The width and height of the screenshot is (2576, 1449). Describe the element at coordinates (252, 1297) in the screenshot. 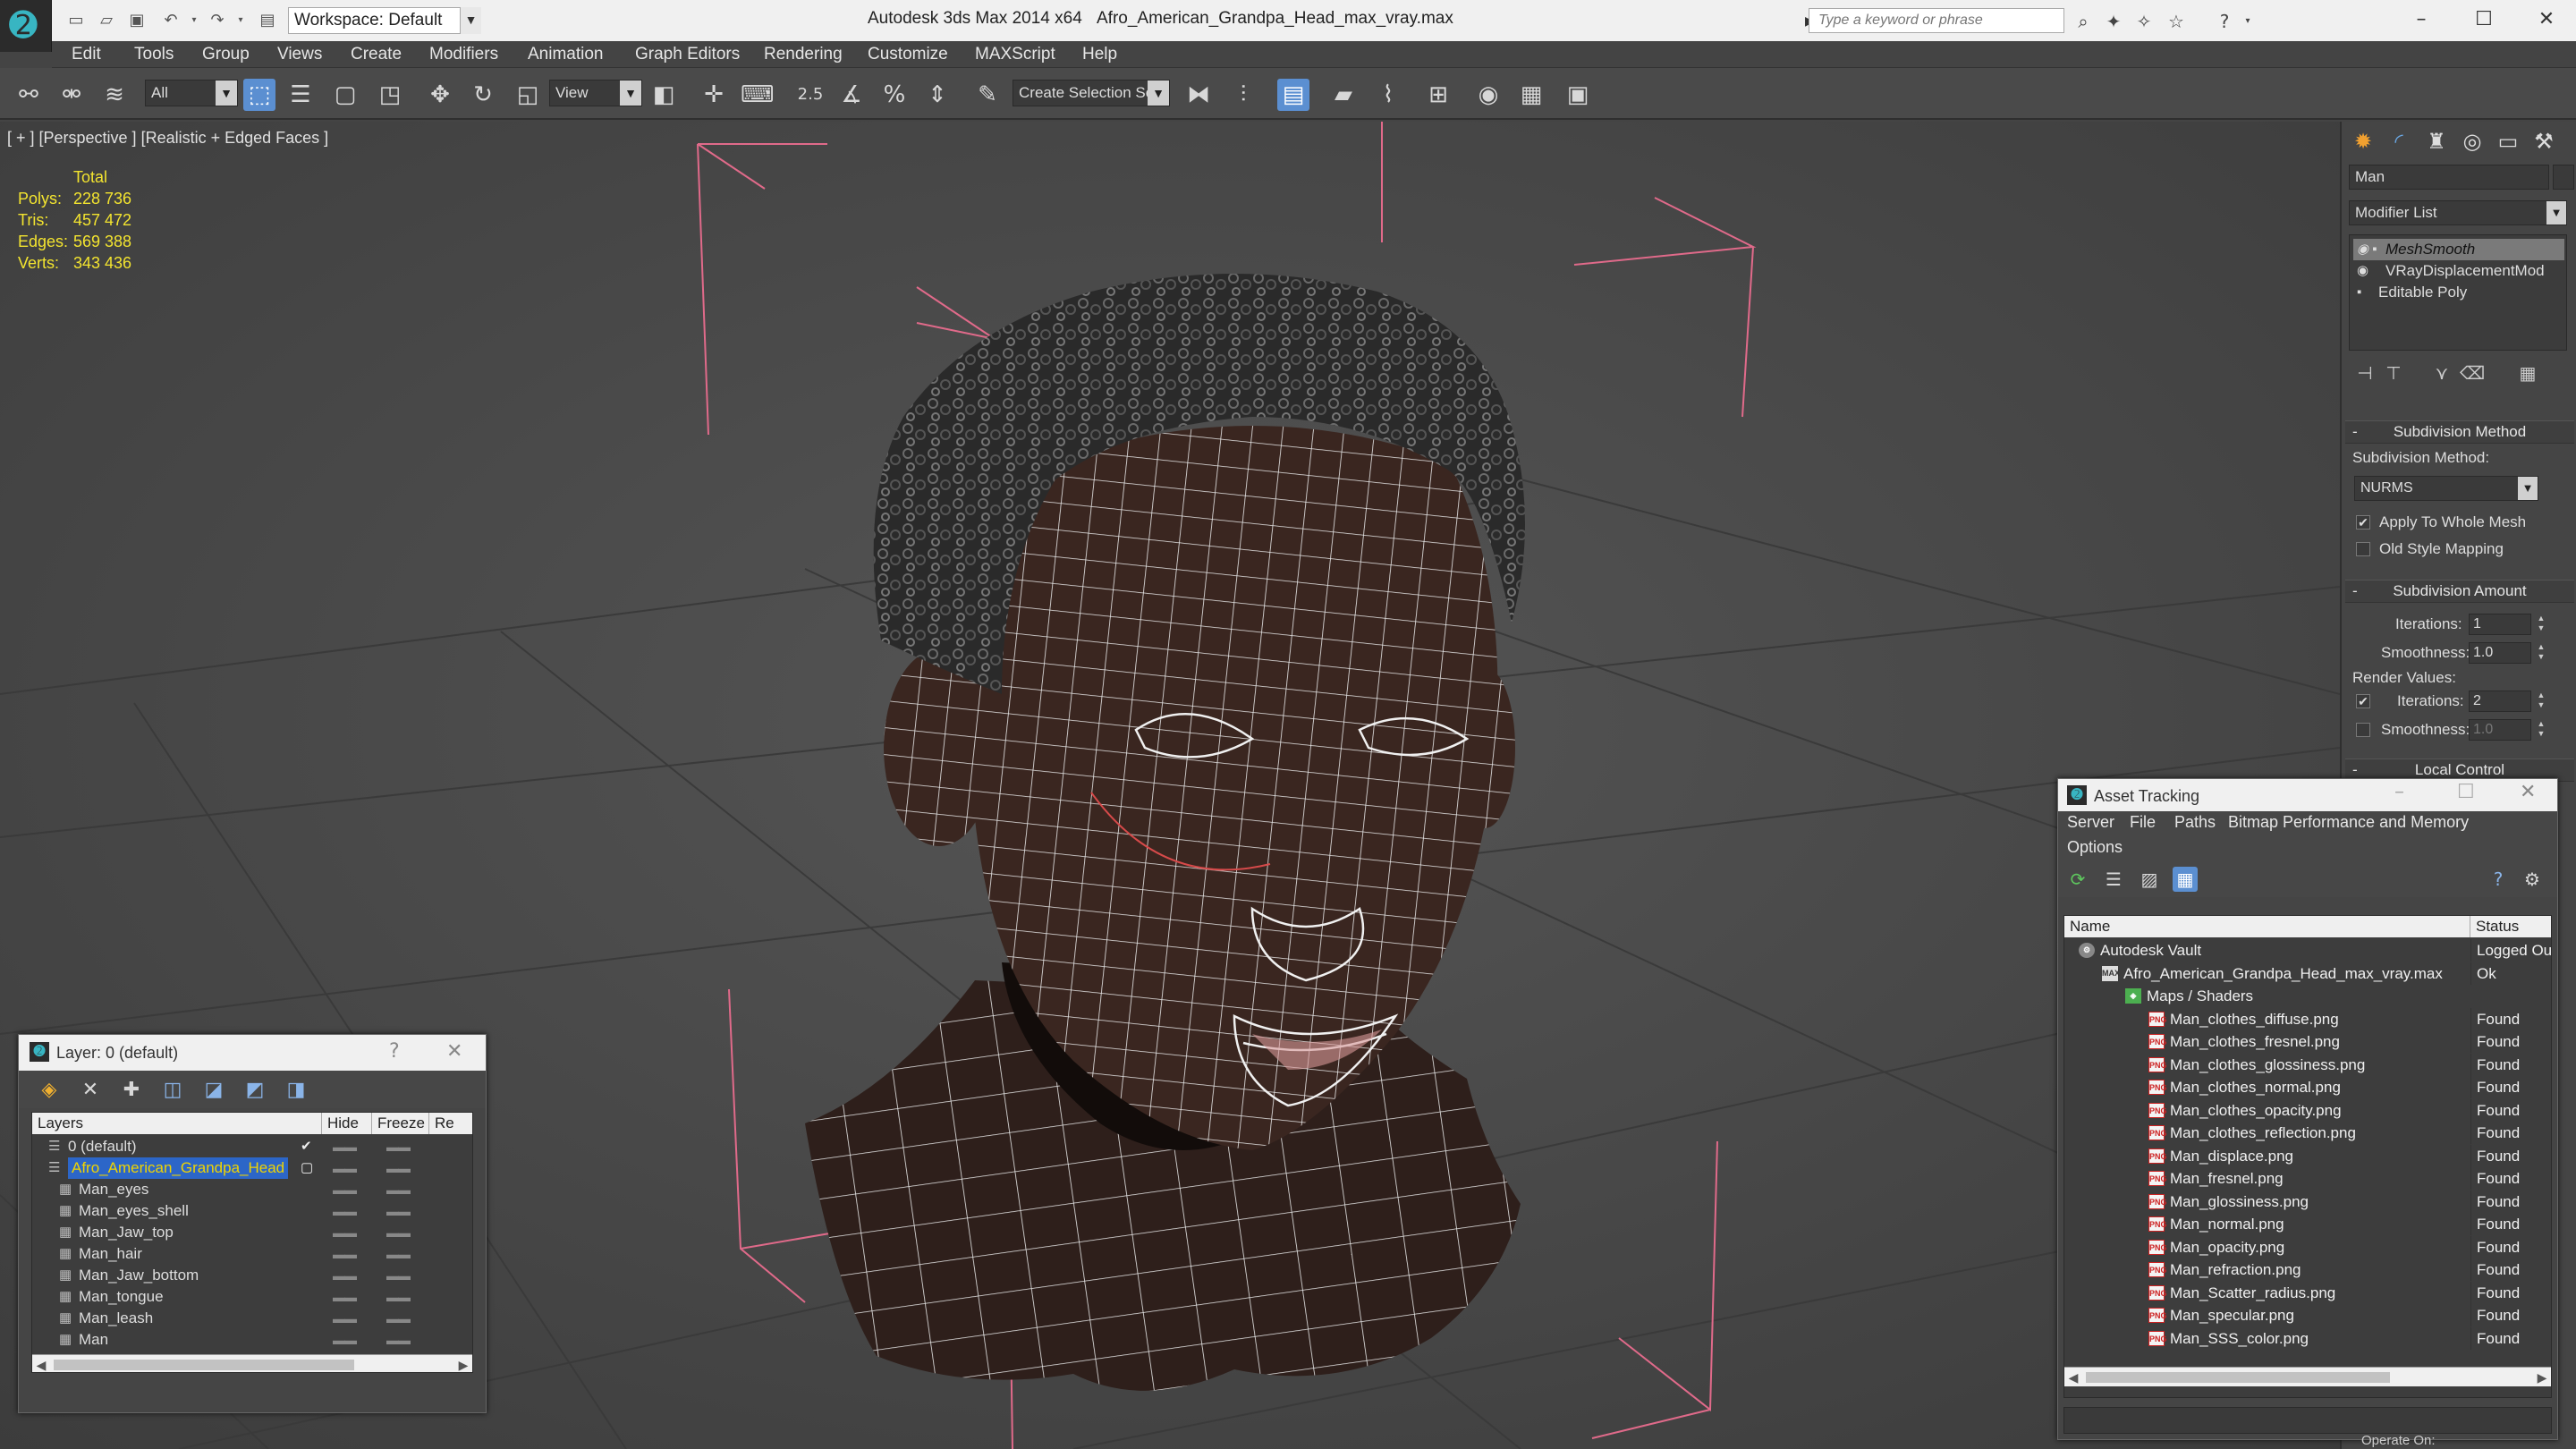

I see `layer-row: ▦ Man_tongue ▬▬ ▬▬` at that location.